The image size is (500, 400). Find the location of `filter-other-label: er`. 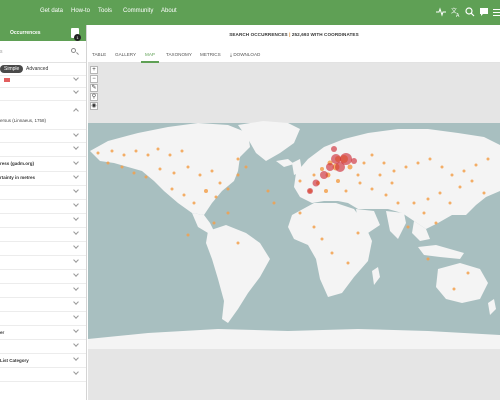

filter-other-label: er is located at coordinates (2, 332).